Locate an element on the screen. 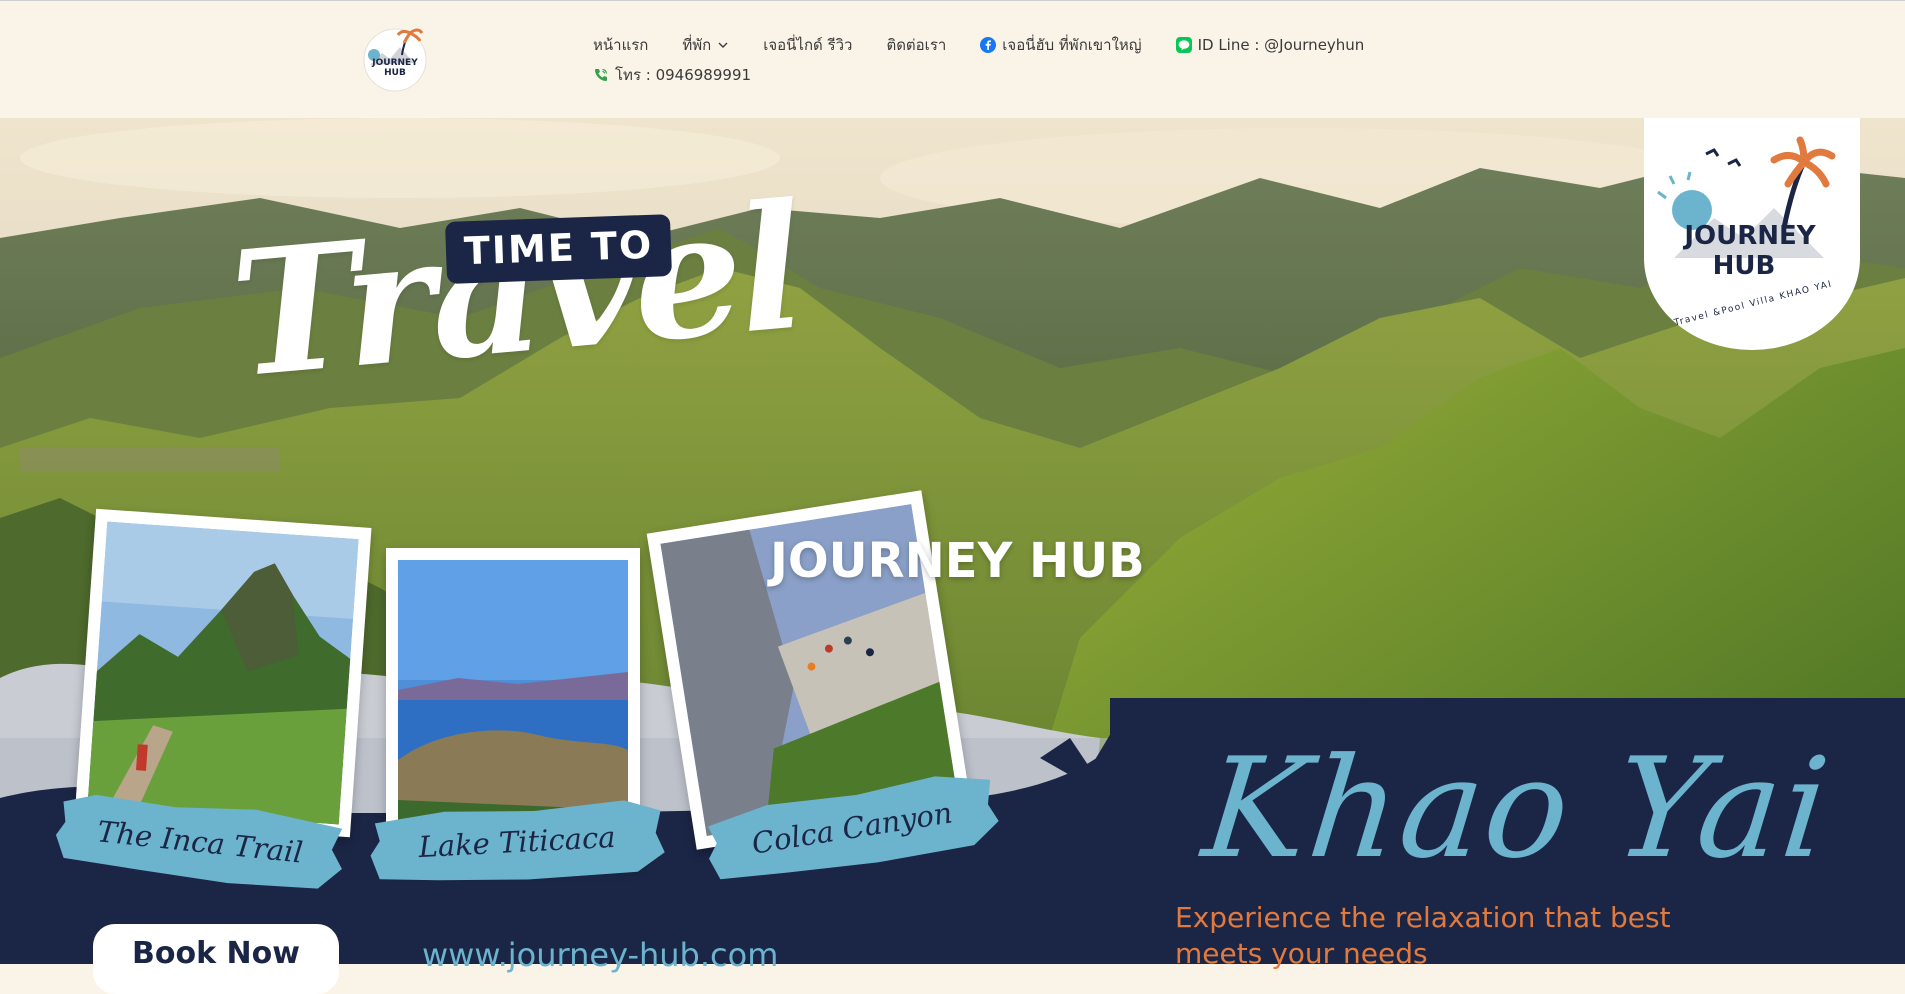  nav-home: หน้าแรก is located at coordinates (620, 45).